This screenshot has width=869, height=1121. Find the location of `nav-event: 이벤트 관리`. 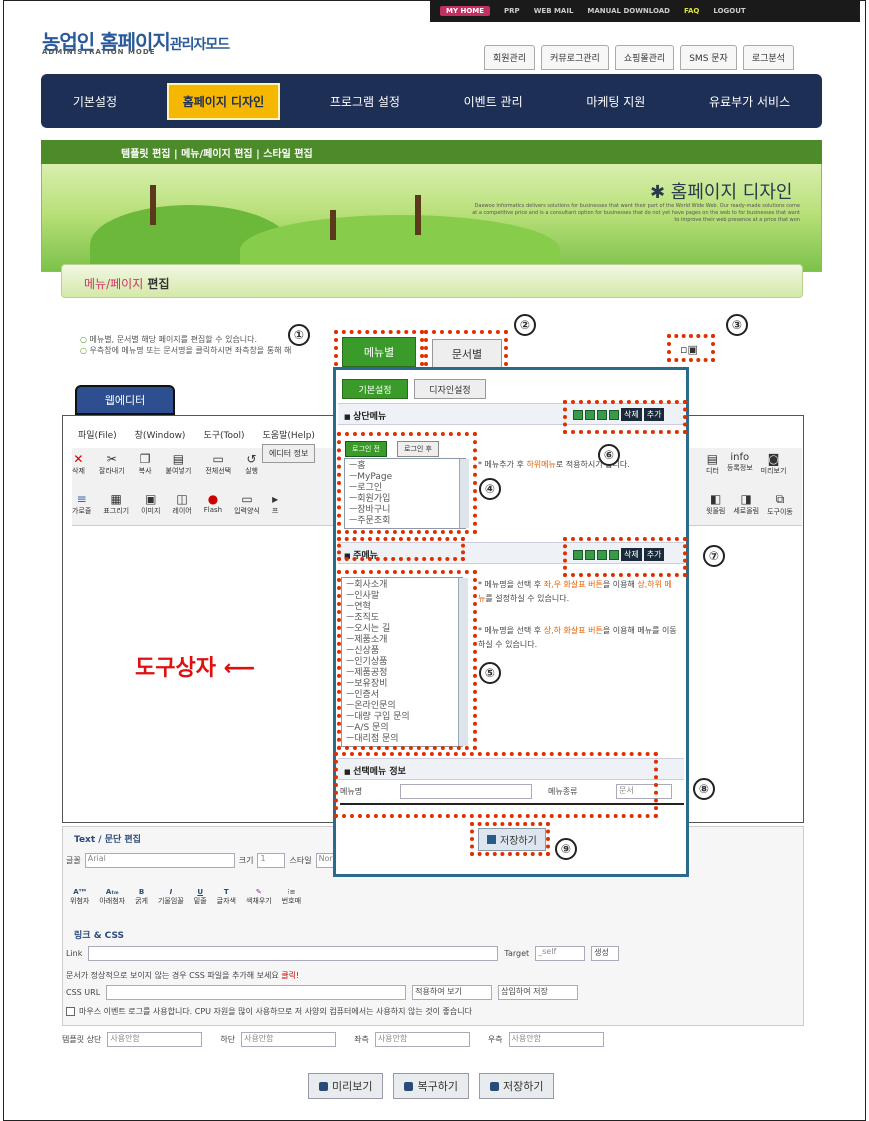

nav-event: 이벤트 관리 is located at coordinates (493, 101).